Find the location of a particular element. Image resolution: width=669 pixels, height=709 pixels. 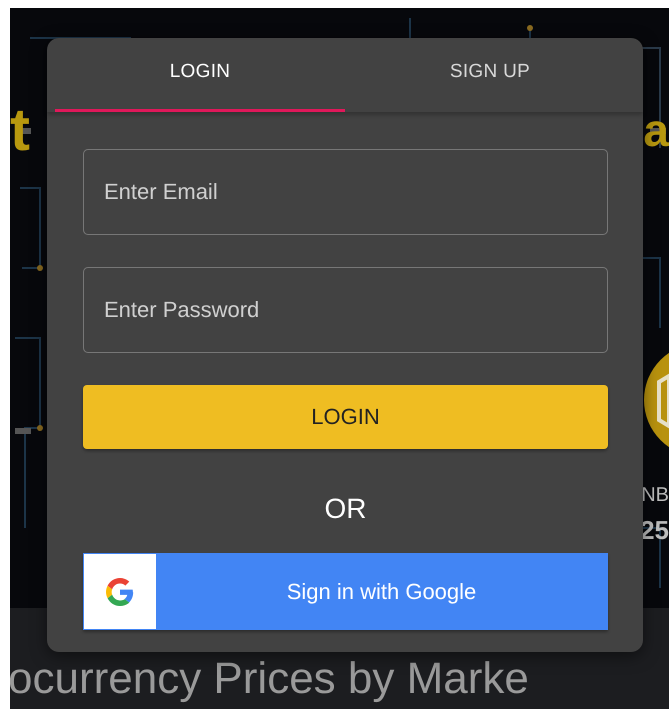

password-field: Enter Password is located at coordinates (345, 310).